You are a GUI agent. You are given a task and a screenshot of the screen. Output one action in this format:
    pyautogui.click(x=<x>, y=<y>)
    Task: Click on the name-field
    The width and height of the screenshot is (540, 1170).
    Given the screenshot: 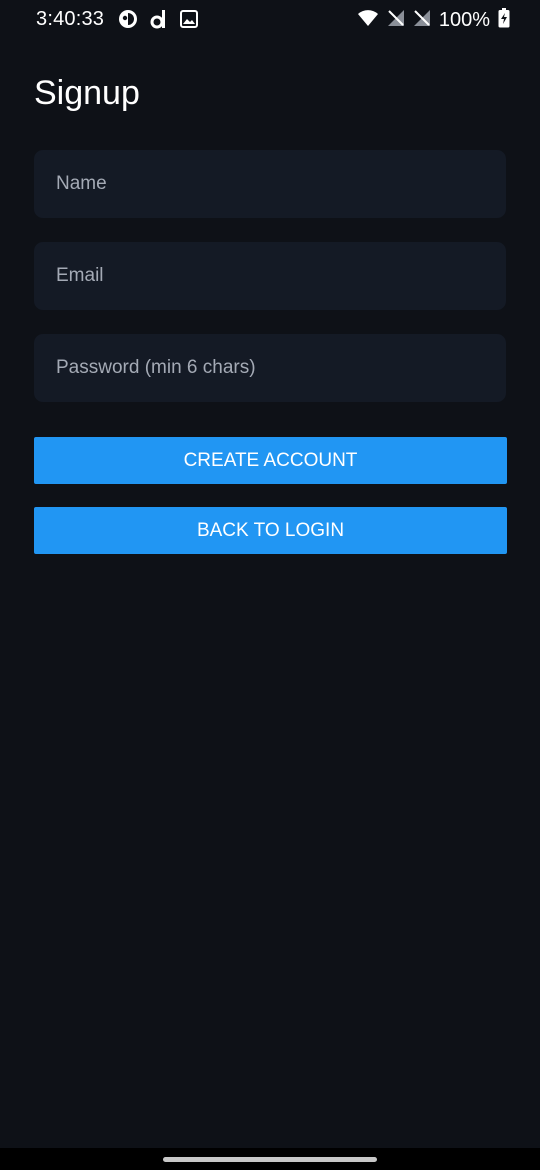 What is the action you would take?
    pyautogui.click(x=270, y=184)
    